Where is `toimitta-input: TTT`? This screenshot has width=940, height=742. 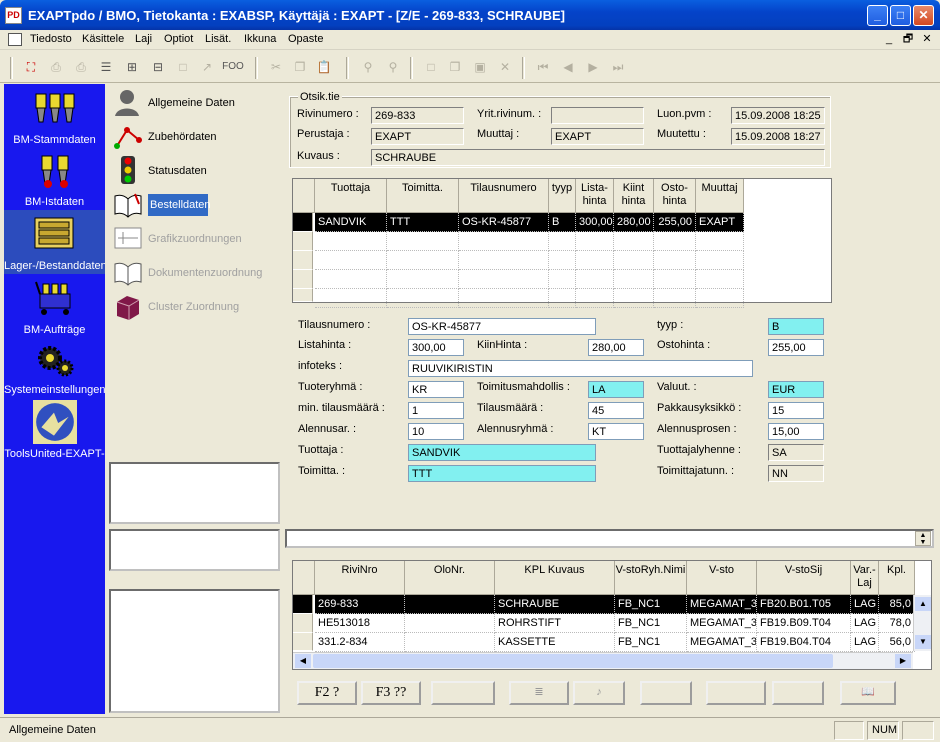 toimitta-input: TTT is located at coordinates (502, 473).